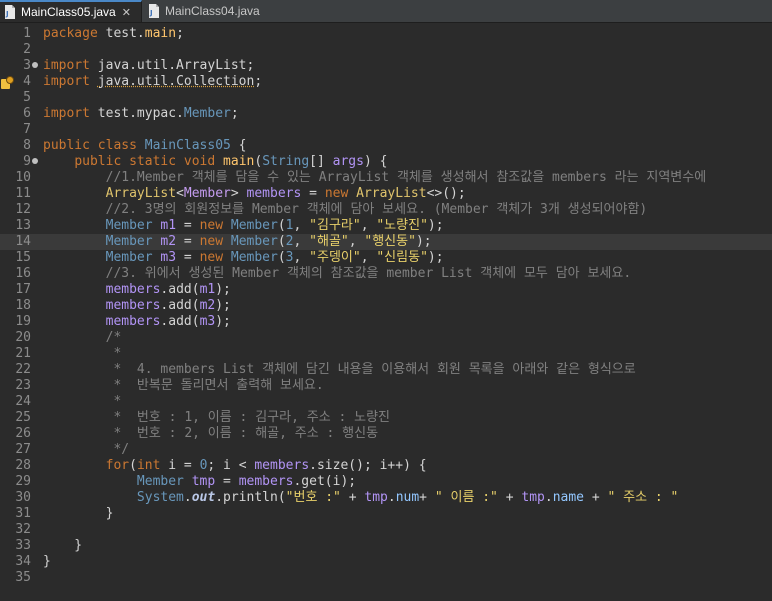  Describe the element at coordinates (23, 321) in the screenshot. I see `line-number: 19` at that location.